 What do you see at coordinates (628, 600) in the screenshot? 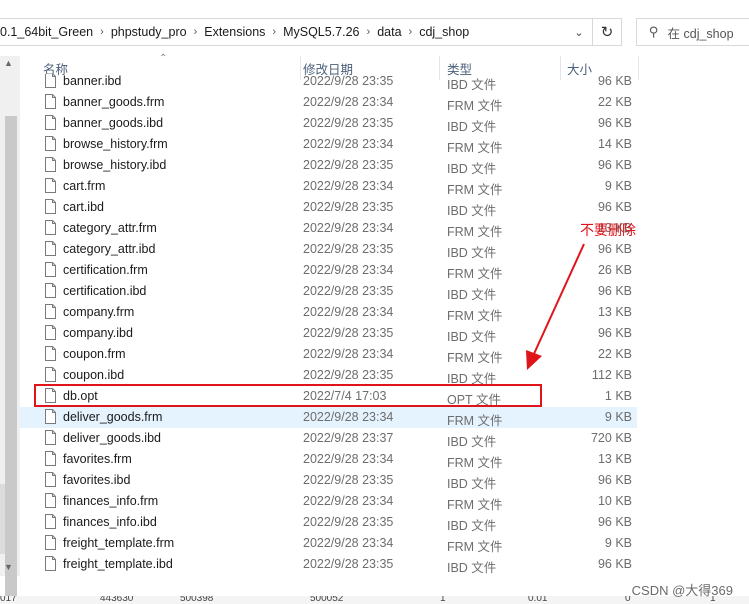
I see `bottom-value: 0` at bounding box center [628, 600].